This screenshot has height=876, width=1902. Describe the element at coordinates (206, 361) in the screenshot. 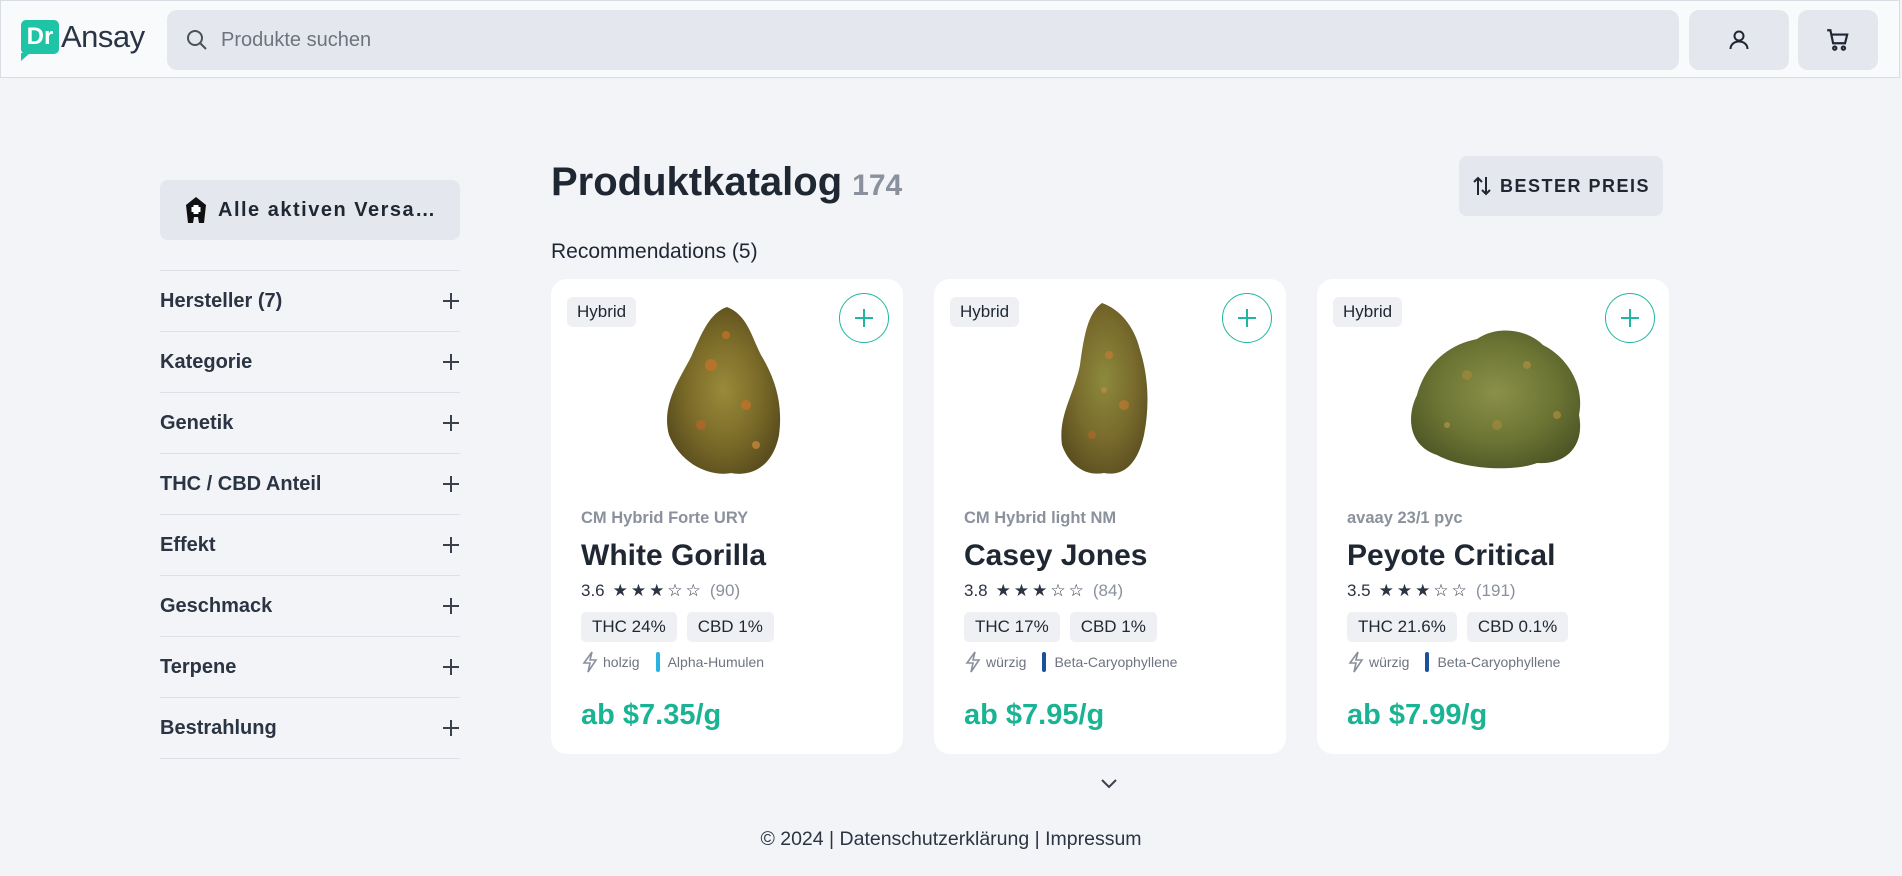

I see `filter-label: Kategorie` at that location.